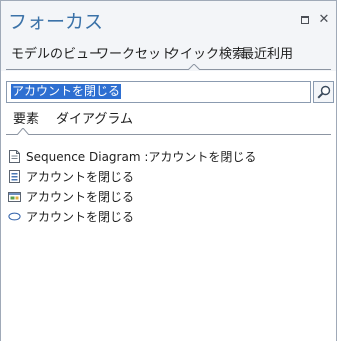 The width and height of the screenshot is (337, 341). What do you see at coordinates (14, 176) in the screenshot?
I see `requirement-element-icon` at bounding box center [14, 176].